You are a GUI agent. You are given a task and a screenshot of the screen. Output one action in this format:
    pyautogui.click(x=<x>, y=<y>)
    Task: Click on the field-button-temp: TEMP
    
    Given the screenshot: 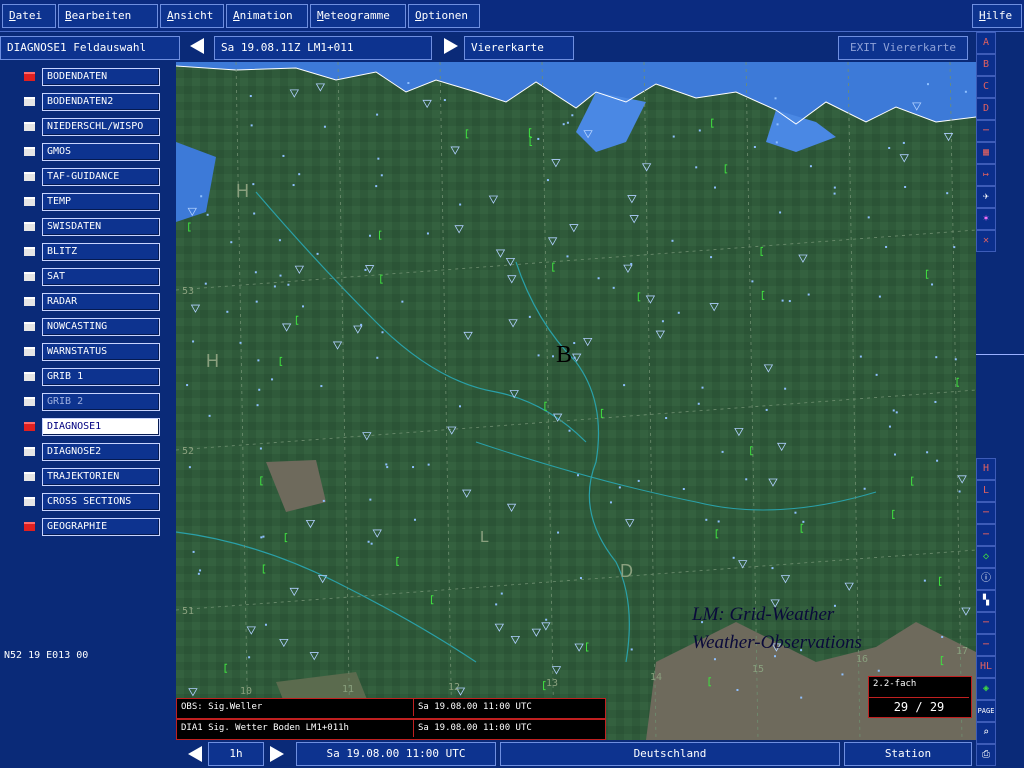 What is the action you would take?
    pyautogui.click(x=101, y=202)
    